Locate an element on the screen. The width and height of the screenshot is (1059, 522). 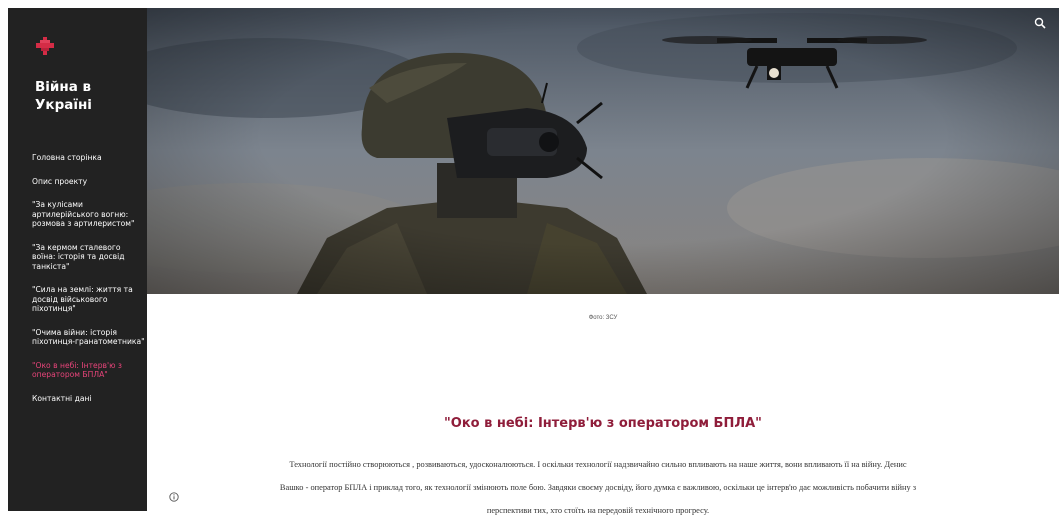
nav-item-uav-operator-interview: "Око в небі: Інтерв'ю з оператором БПЛА" is located at coordinates (89, 370).